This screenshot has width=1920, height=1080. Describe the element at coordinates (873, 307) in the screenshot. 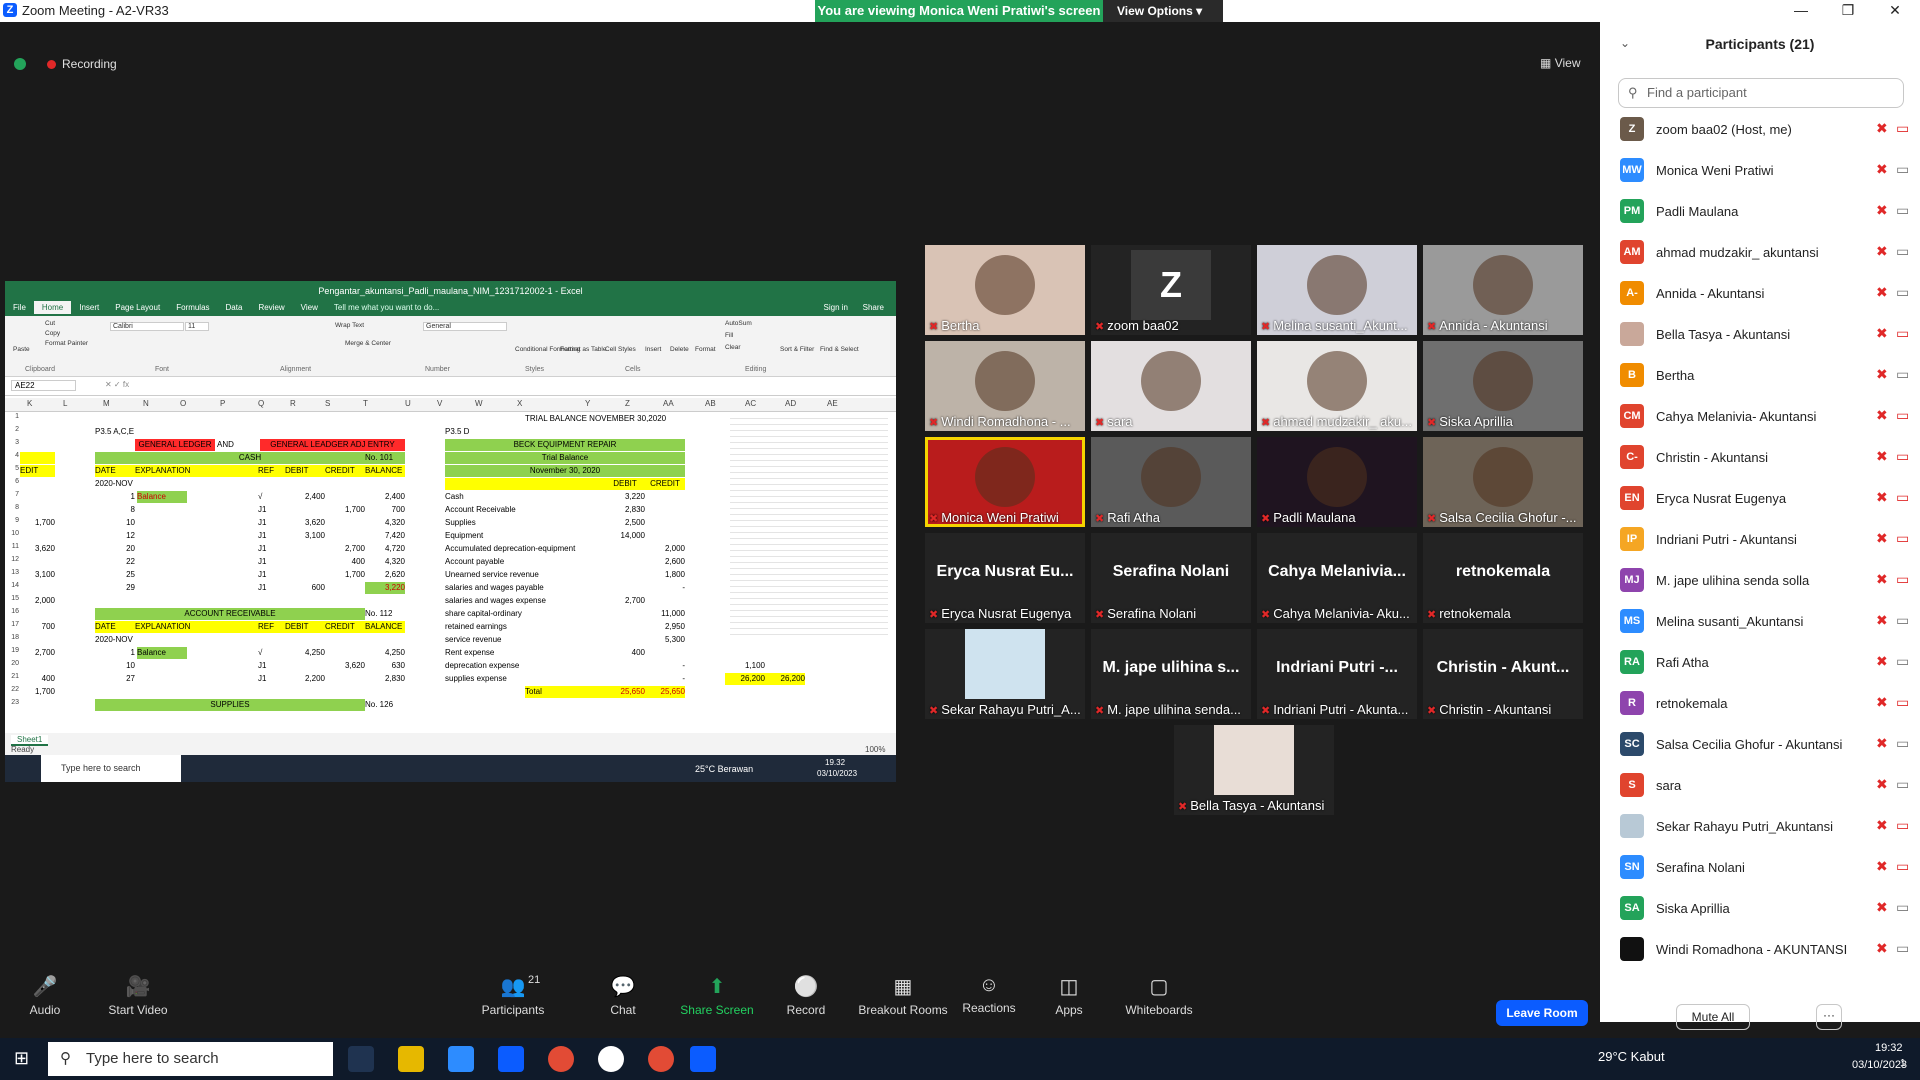

I see `share-link: Share` at that location.